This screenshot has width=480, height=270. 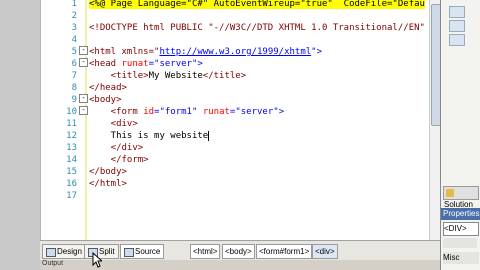 I want to click on code-line-11: <div>, so click(x=113, y=124).